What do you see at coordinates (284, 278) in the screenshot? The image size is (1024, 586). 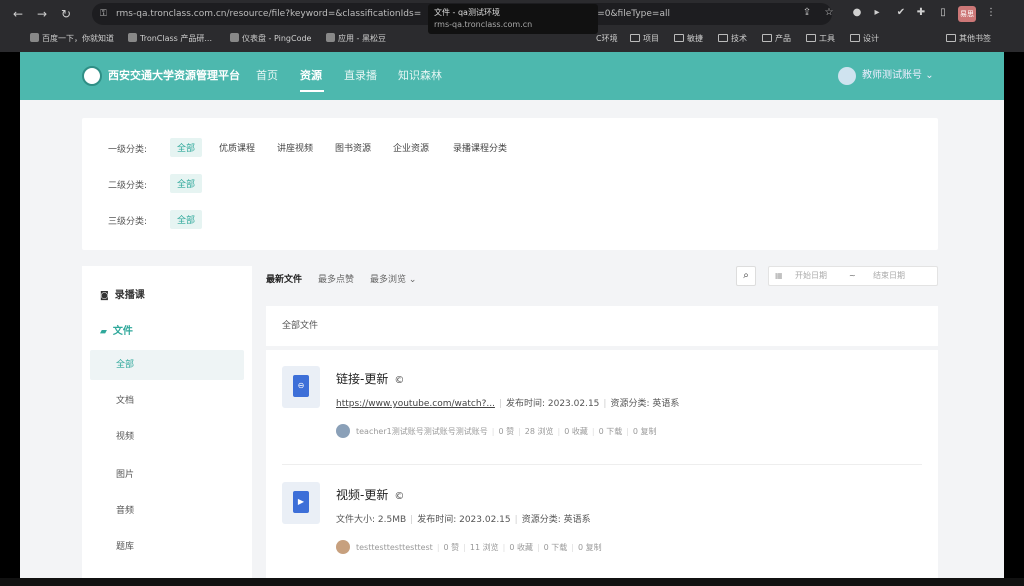 I see `sort-newest: 最新文件` at bounding box center [284, 278].